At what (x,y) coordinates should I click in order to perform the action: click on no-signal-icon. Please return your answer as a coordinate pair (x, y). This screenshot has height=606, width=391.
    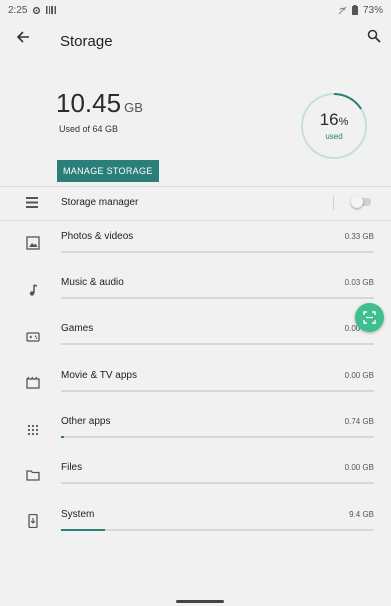
    Looking at the image, I should click on (342, 10).